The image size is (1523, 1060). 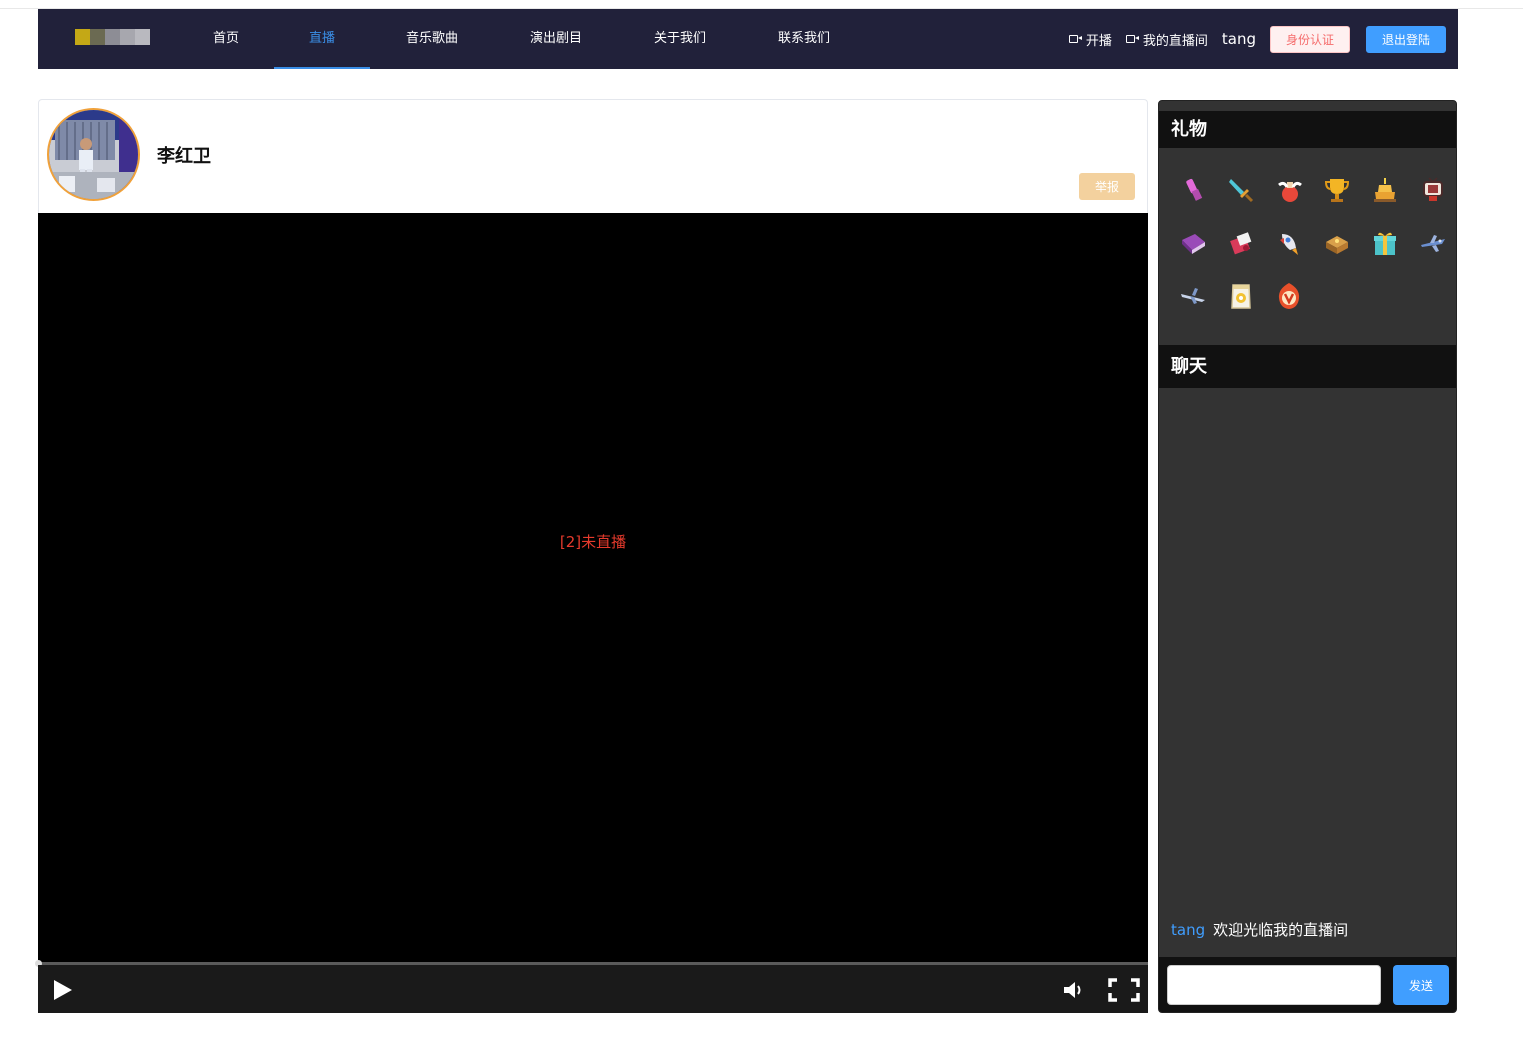 What do you see at coordinates (1073, 992) in the screenshot?
I see `volume-icon` at bounding box center [1073, 992].